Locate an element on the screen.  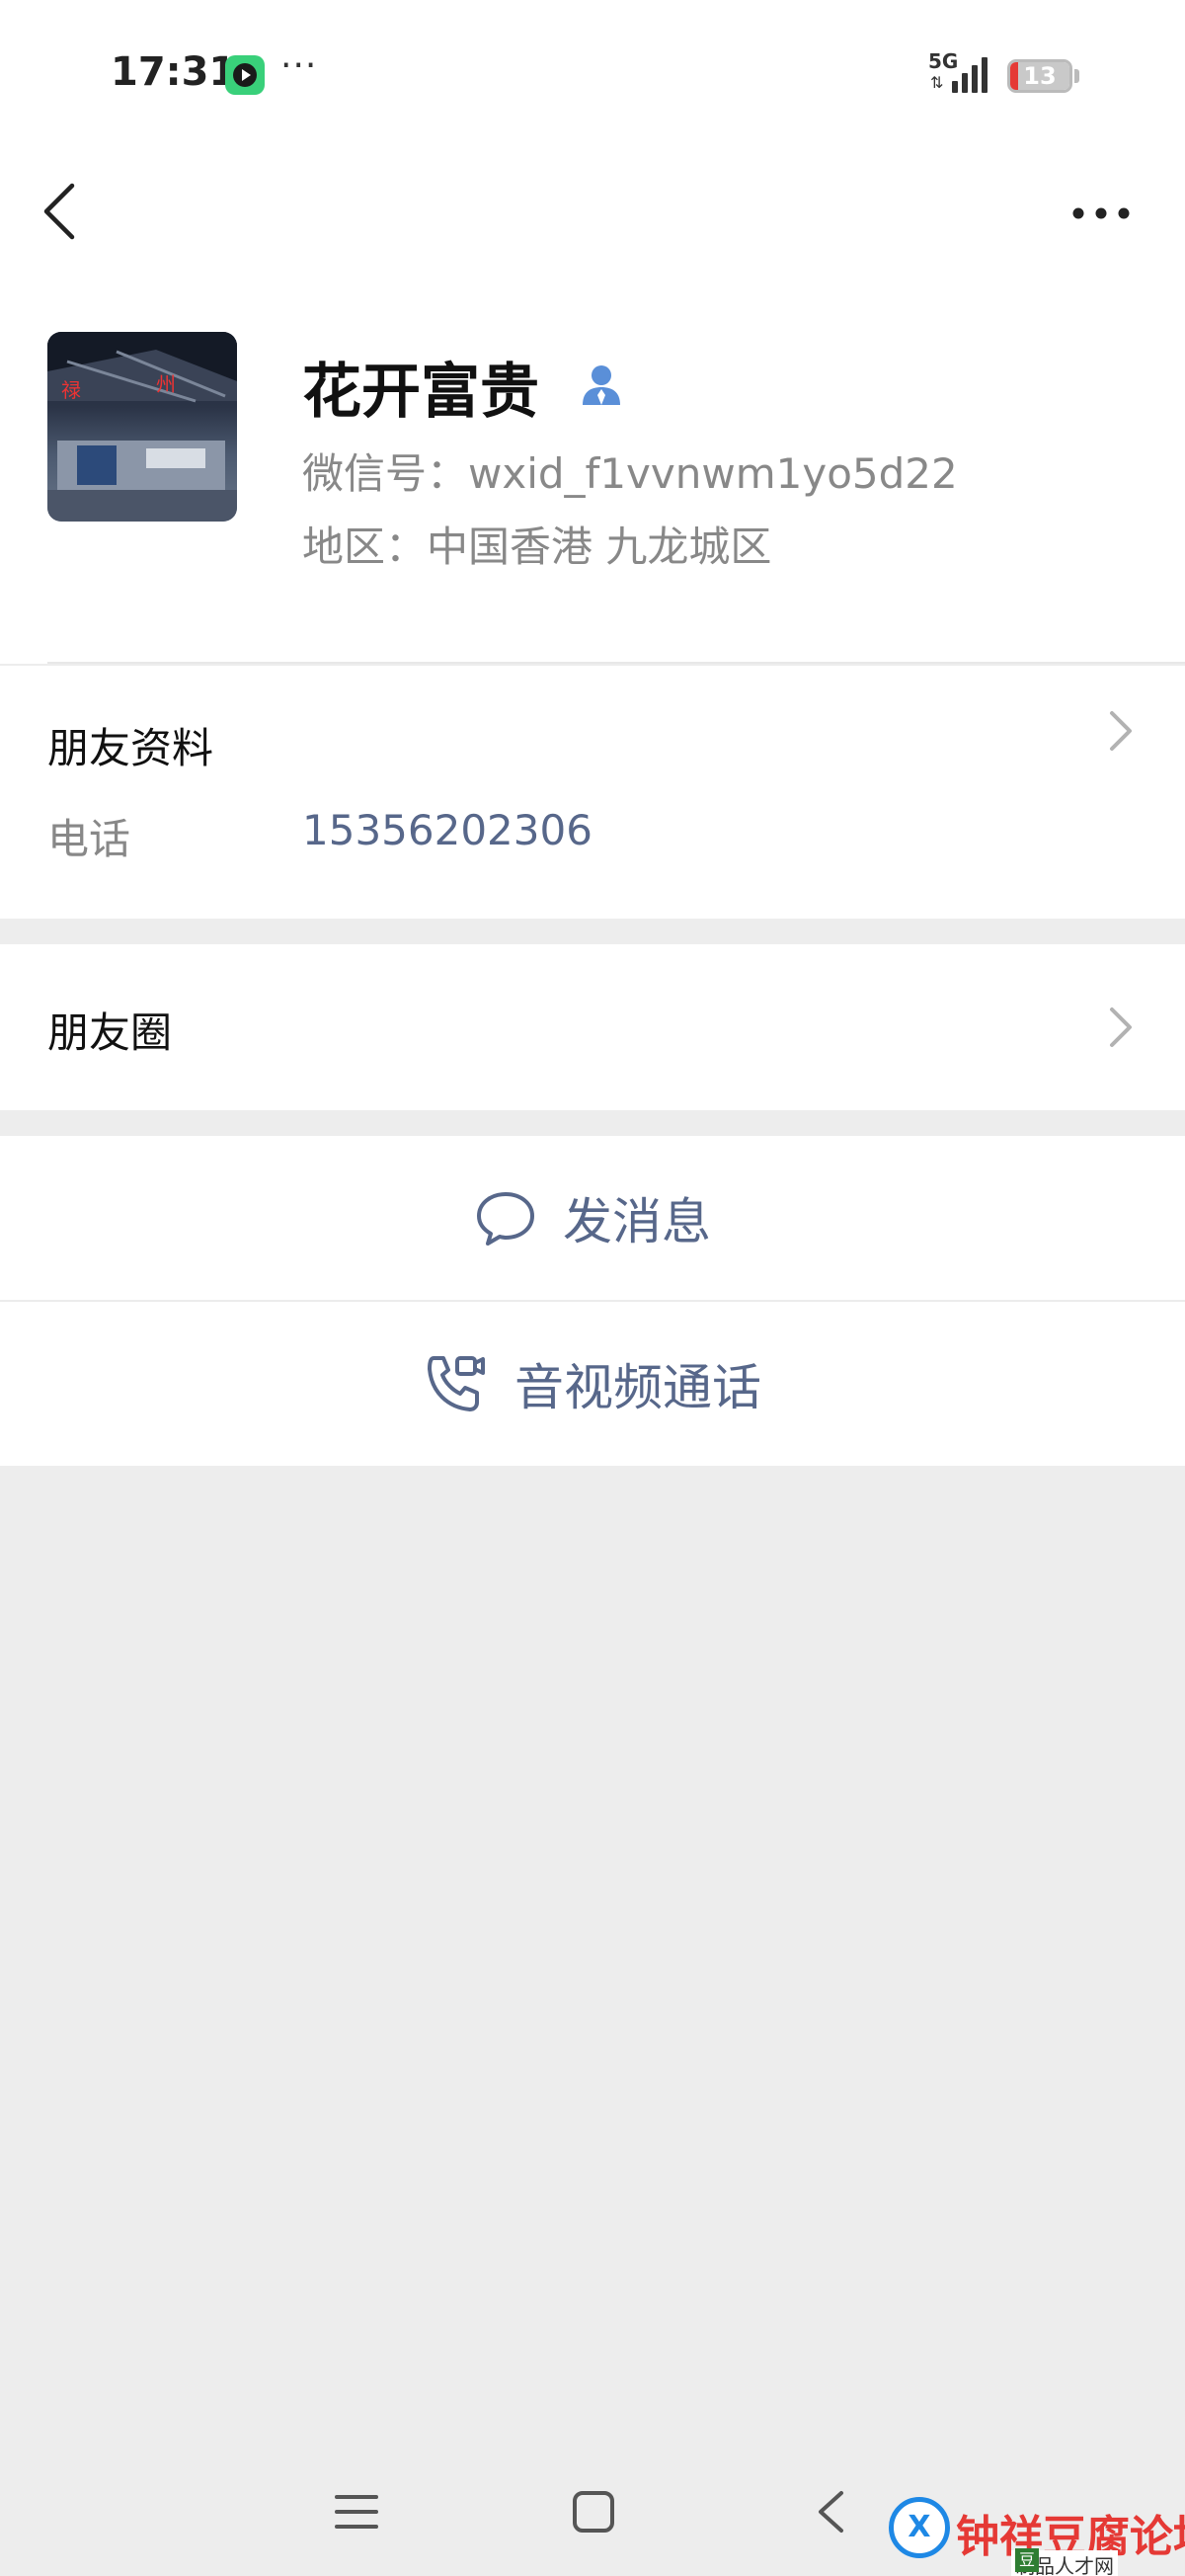
forum-watermark: X 钟祥豆腐论坛 制品人才网 豆 is located at coordinates (1035, 2534).